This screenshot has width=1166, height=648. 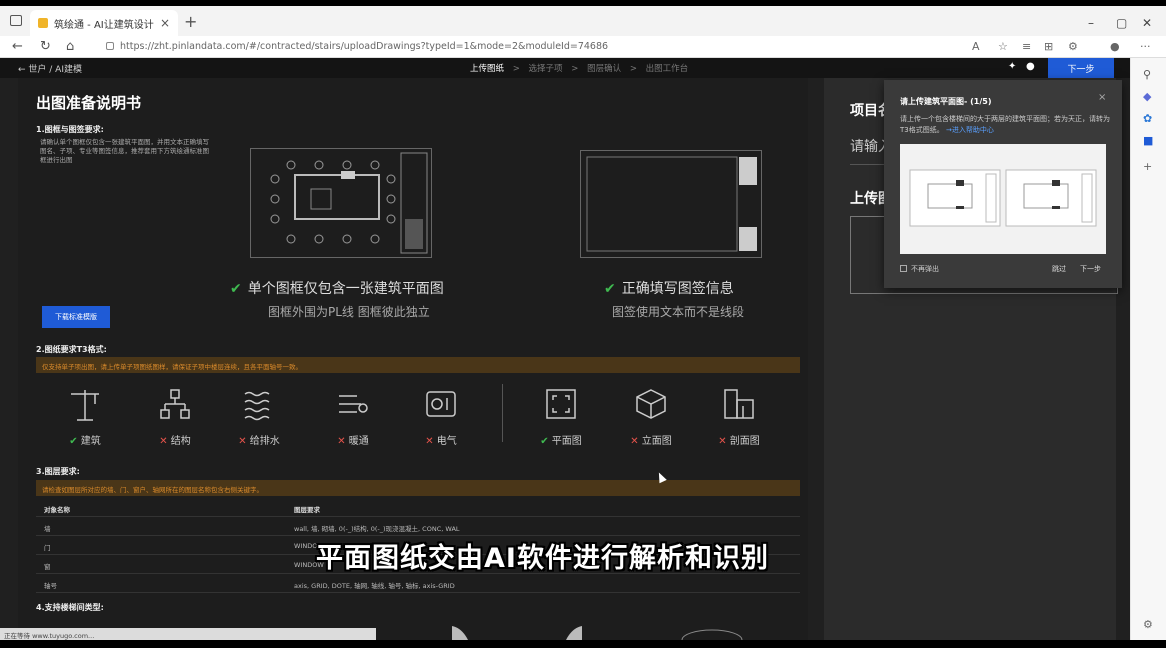 What do you see at coordinates (1073, 46) in the screenshot?
I see `extensions-icon: ⚙` at bounding box center [1073, 46].